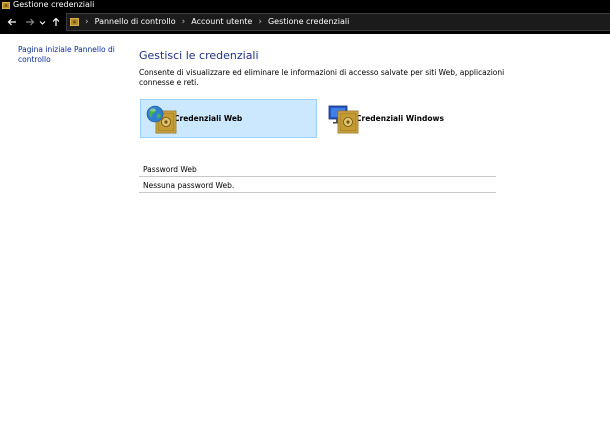 The height and width of the screenshot is (431, 610). I want to click on globe-vault-icon, so click(161, 119).